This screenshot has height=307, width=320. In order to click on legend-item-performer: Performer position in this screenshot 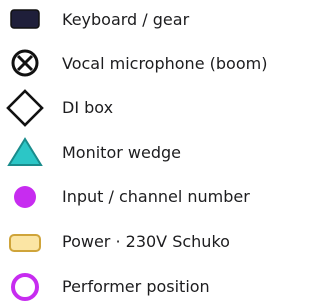, I will do `click(147, 287)`.